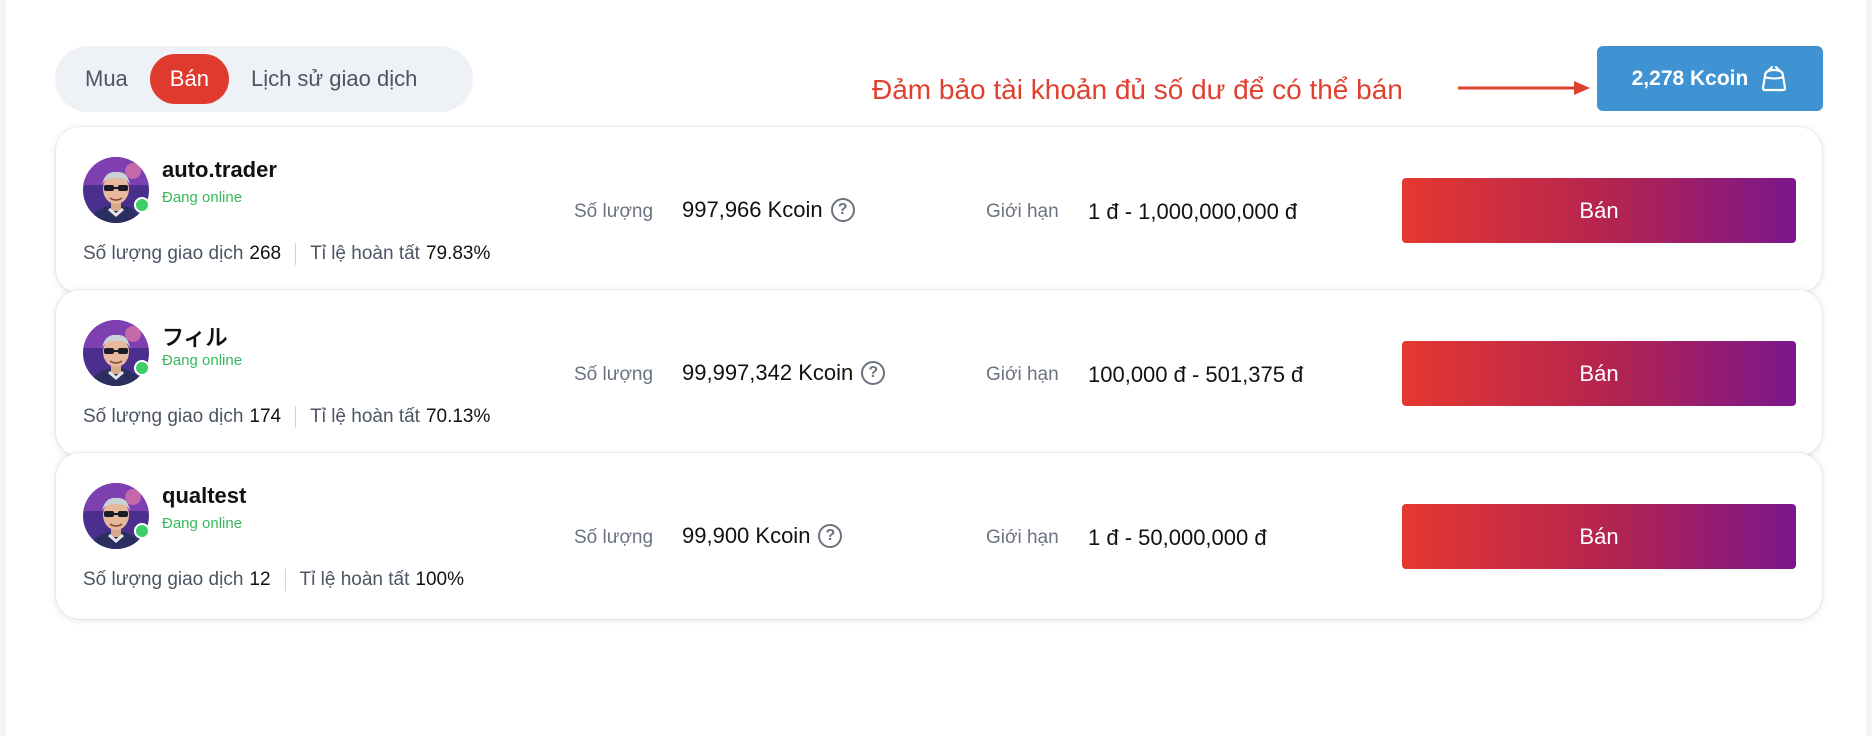 The height and width of the screenshot is (736, 1872). What do you see at coordinates (752, 209) in the screenshot?
I see `quantity-amount: 997,966 Kcoin` at bounding box center [752, 209].